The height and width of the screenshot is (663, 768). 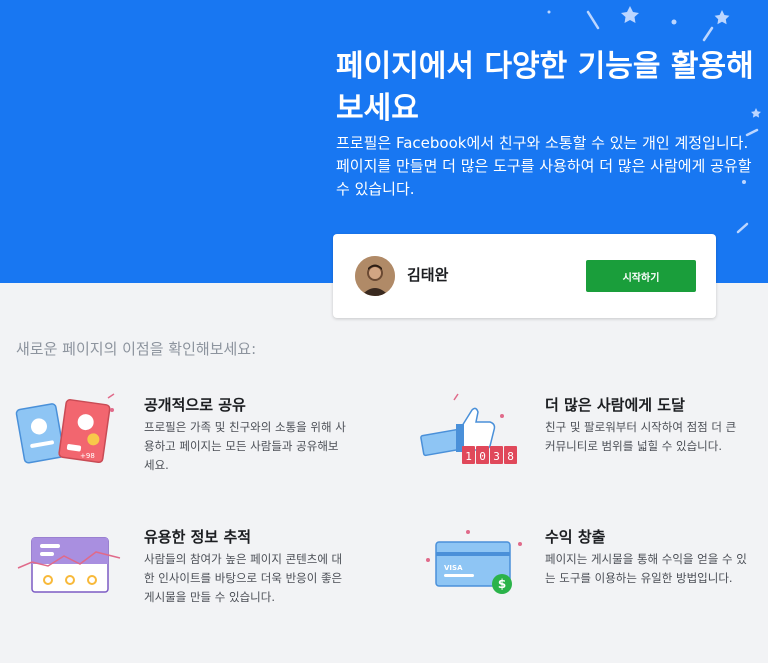 I want to click on profile-photo-icon, so click(x=375, y=276).